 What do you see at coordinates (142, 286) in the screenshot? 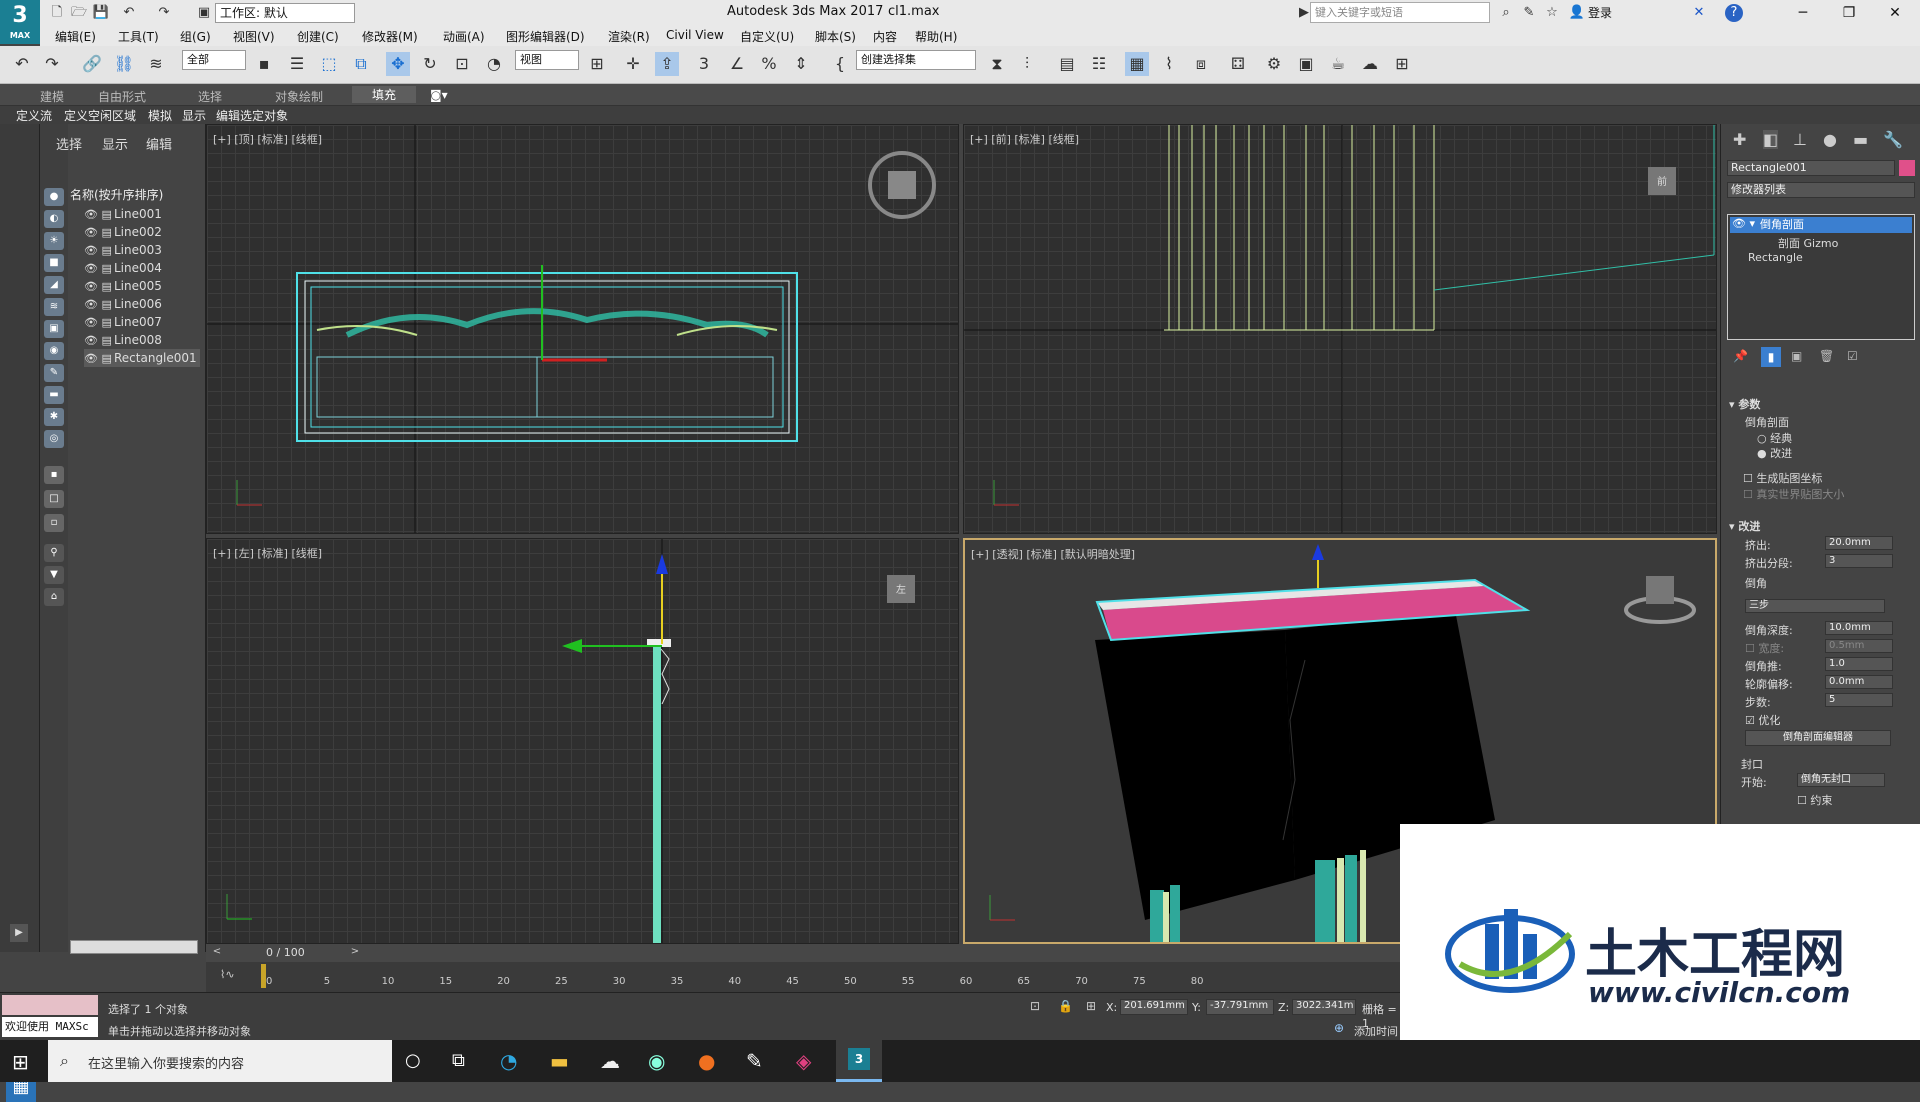
I see `list-item: 👁 ▤ Line005` at bounding box center [142, 286].